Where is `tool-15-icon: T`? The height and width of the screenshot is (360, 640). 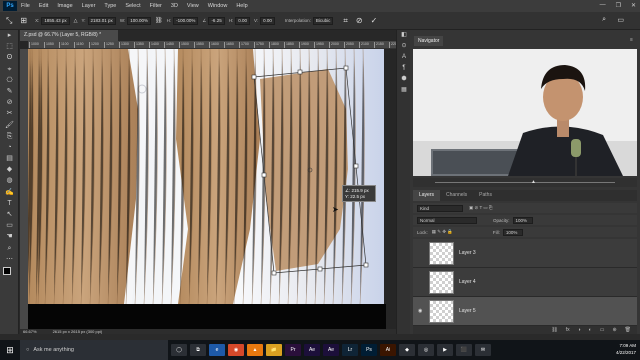 tool-15-icon: T is located at coordinates (9, 203).